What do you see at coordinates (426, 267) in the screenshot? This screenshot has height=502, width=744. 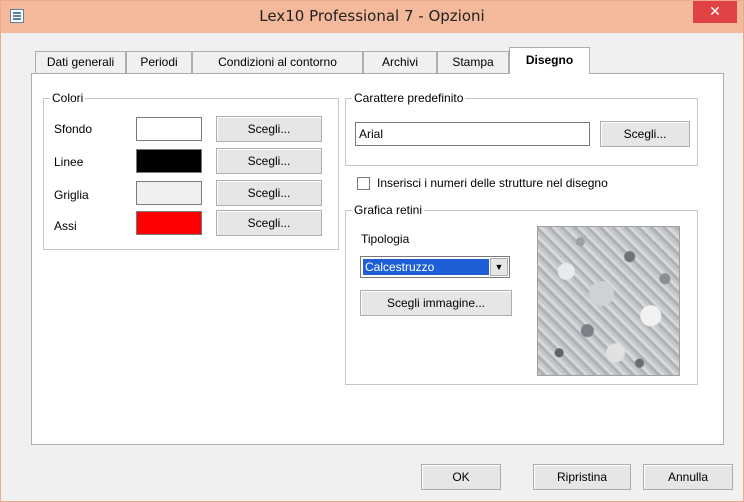 I see `tipologia-selected-value: Calcestruzzo` at bounding box center [426, 267].